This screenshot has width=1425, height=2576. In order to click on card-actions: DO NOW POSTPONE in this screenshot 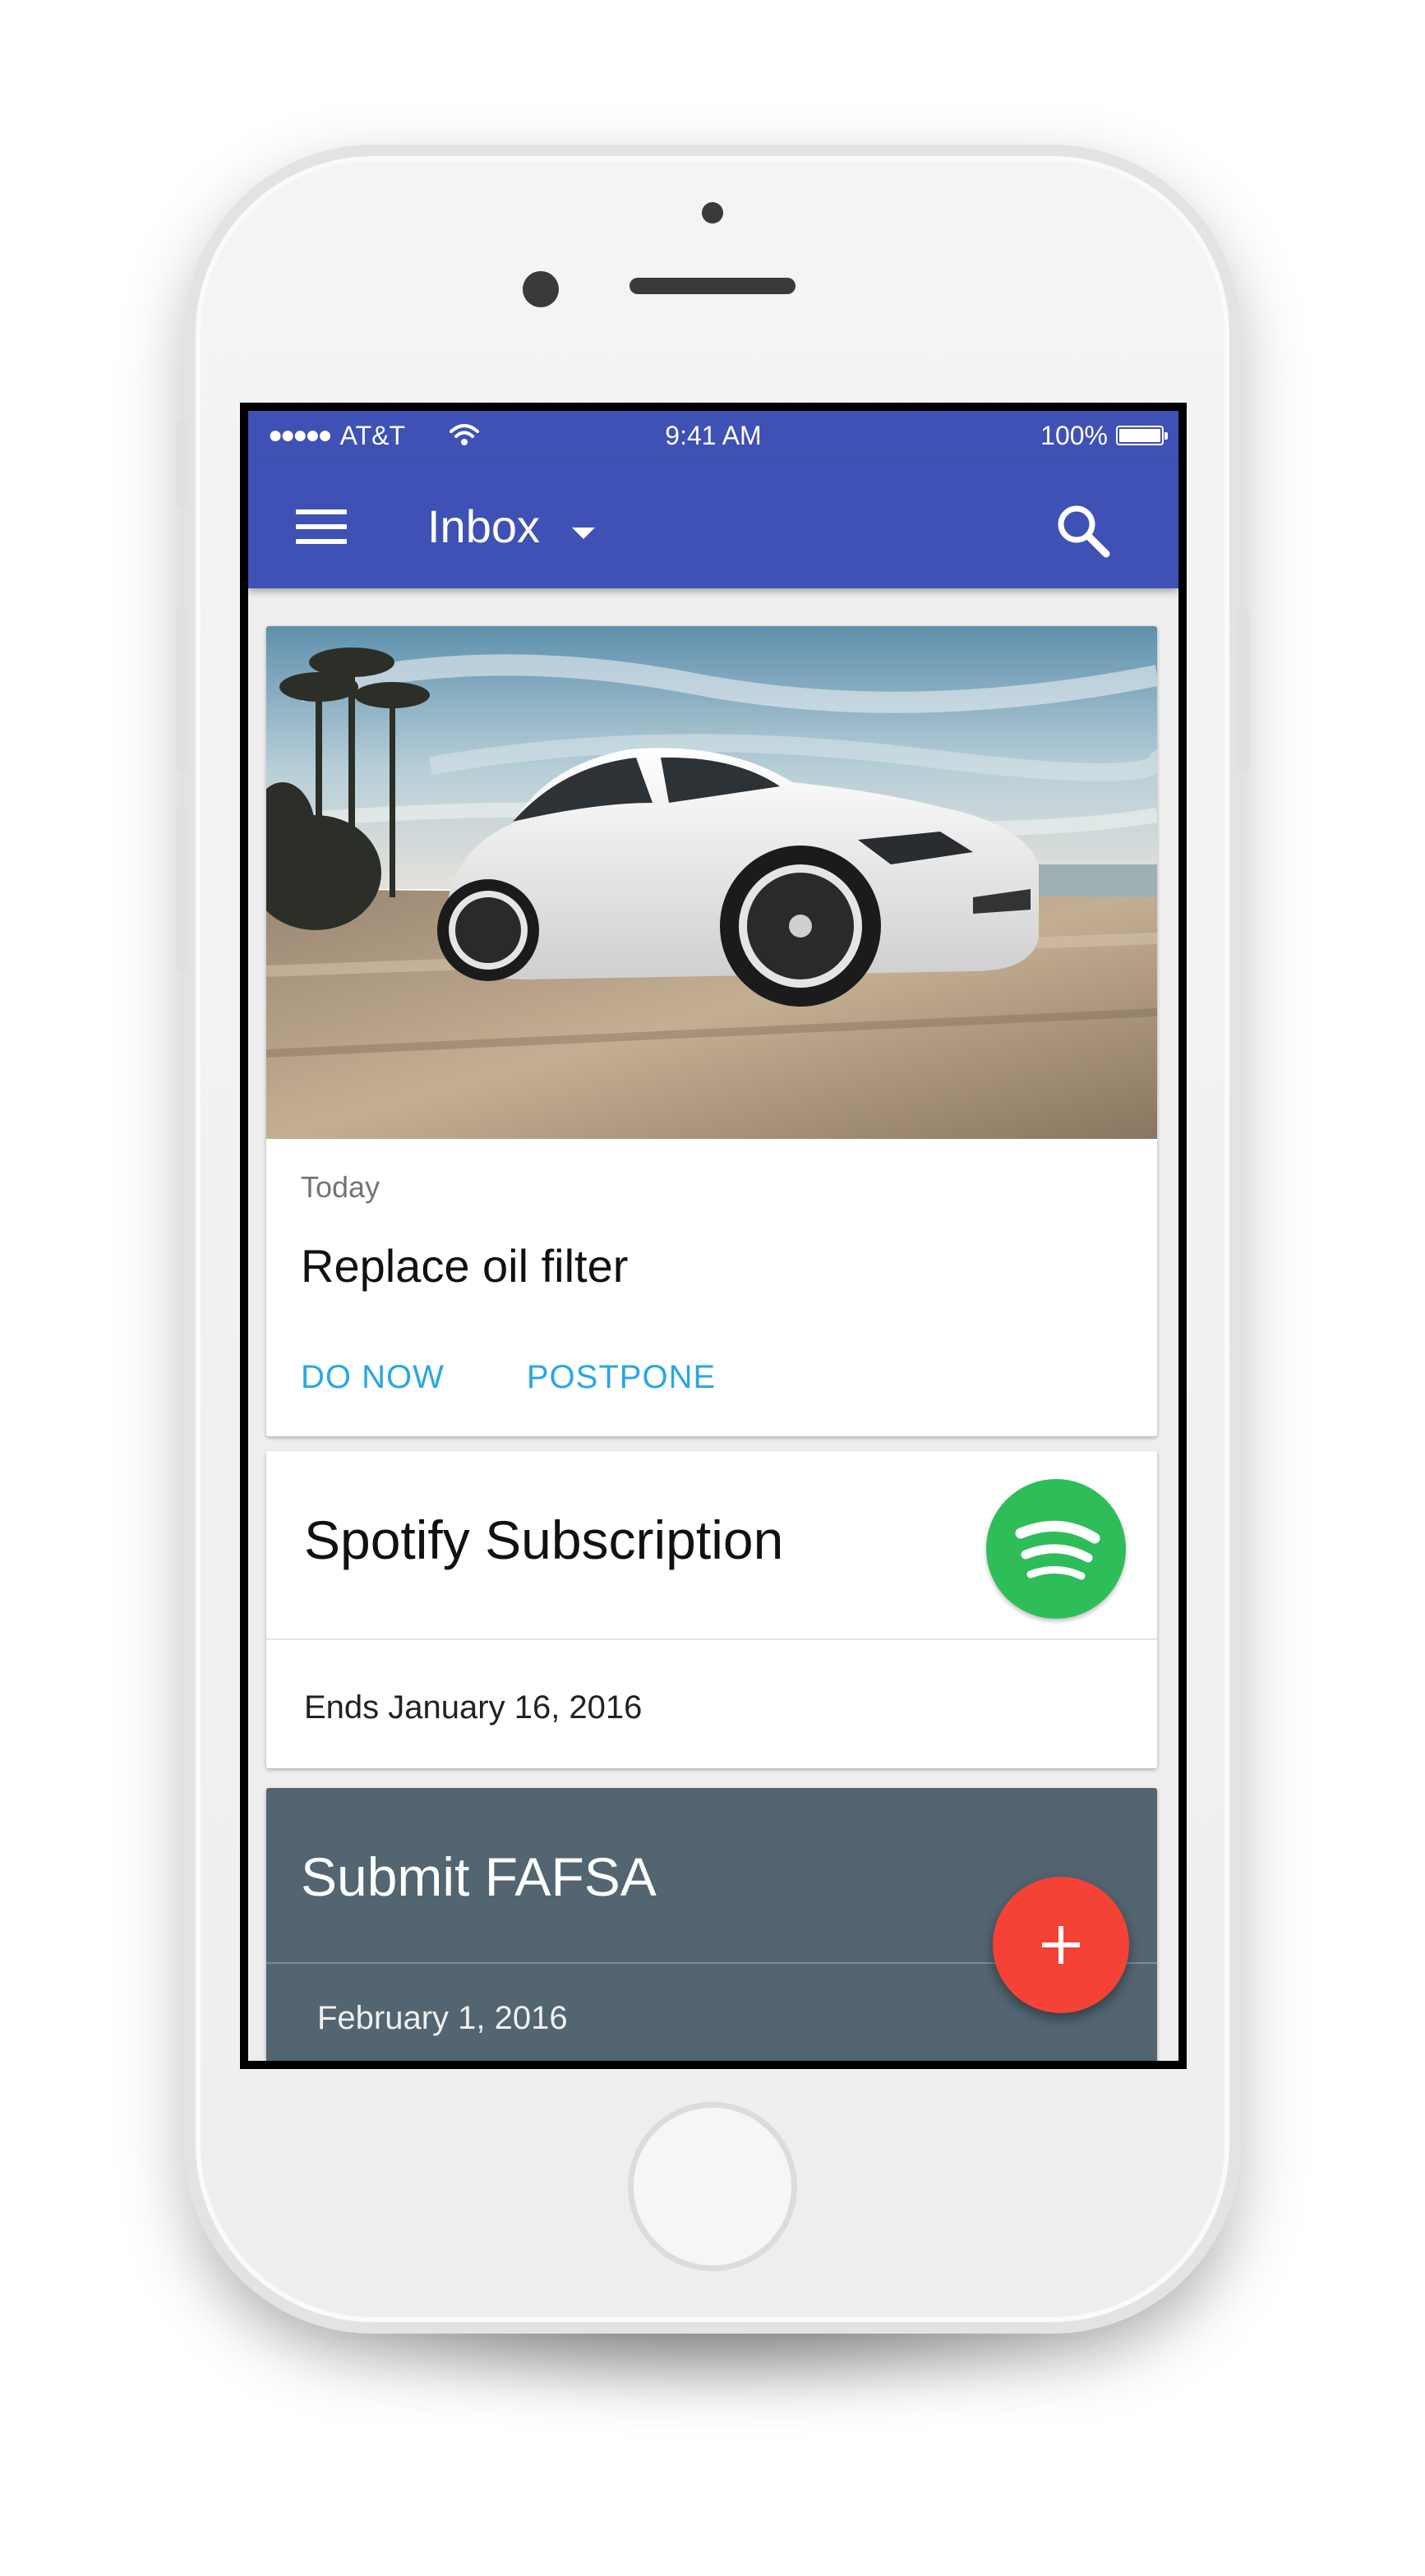, I will do `click(517, 1378)`.